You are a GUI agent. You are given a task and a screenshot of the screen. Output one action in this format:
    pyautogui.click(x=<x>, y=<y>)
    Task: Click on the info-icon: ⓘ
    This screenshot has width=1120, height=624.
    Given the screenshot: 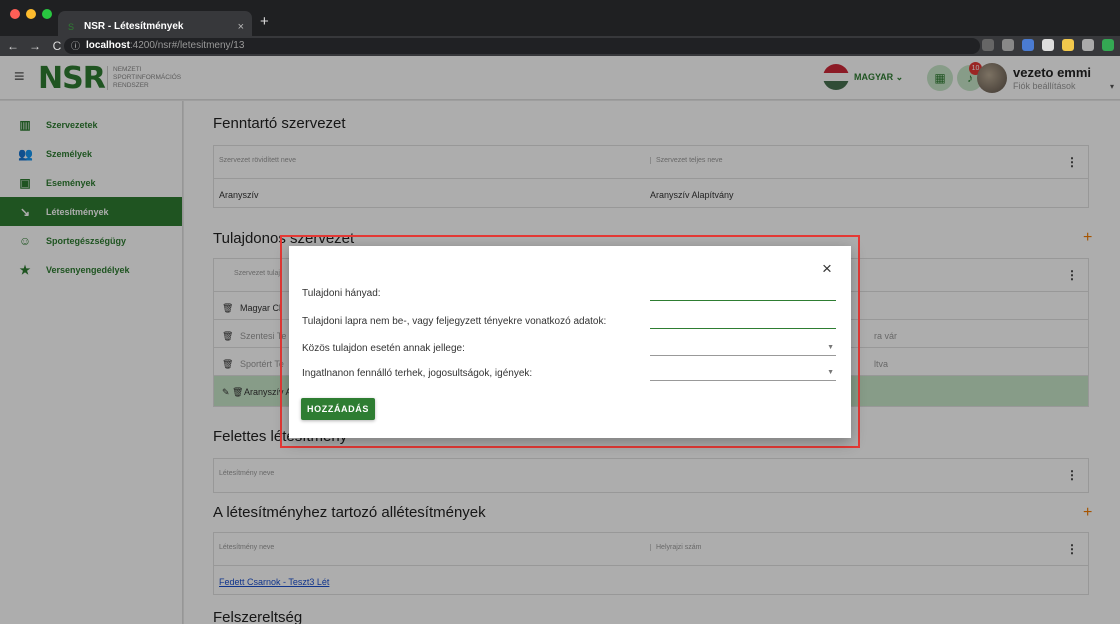 What is the action you would take?
    pyautogui.click(x=76, y=46)
    